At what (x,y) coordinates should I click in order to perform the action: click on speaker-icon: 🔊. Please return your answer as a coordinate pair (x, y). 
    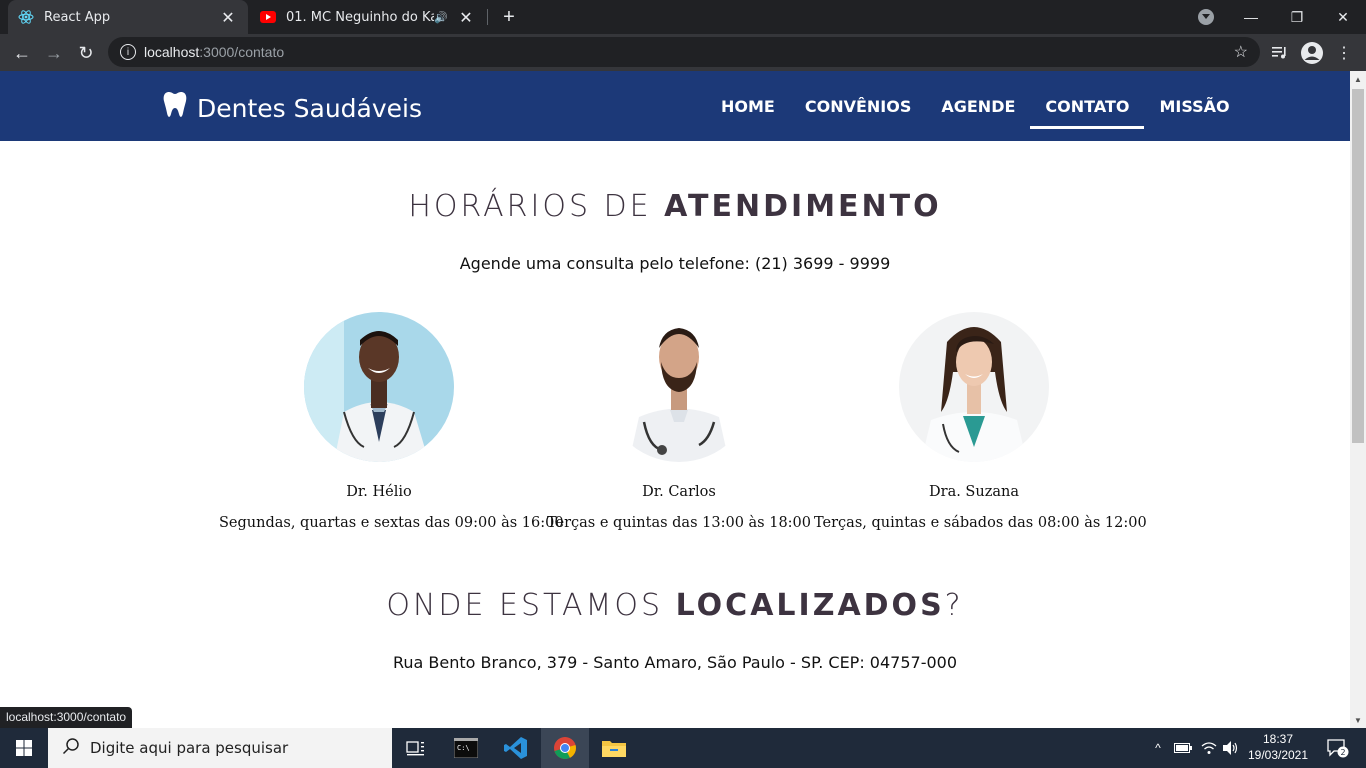
    Looking at the image, I should click on (441, 17).